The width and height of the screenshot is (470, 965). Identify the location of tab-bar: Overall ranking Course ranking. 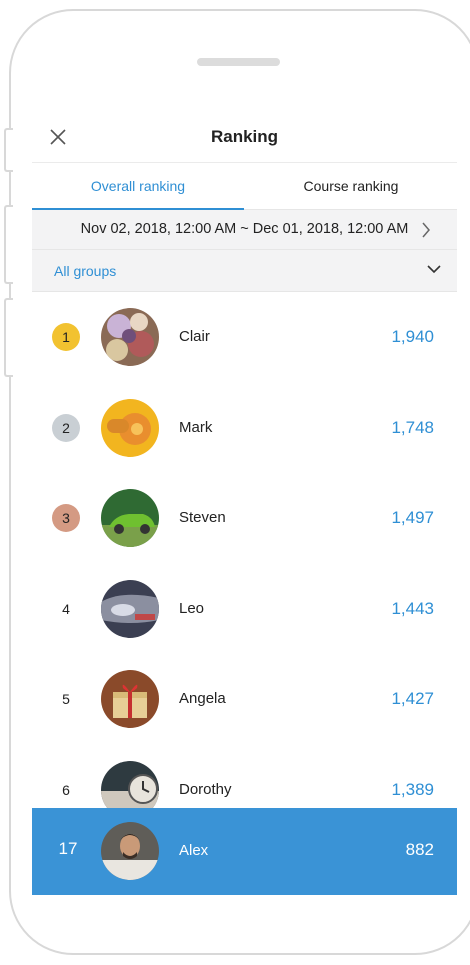
(244, 186).